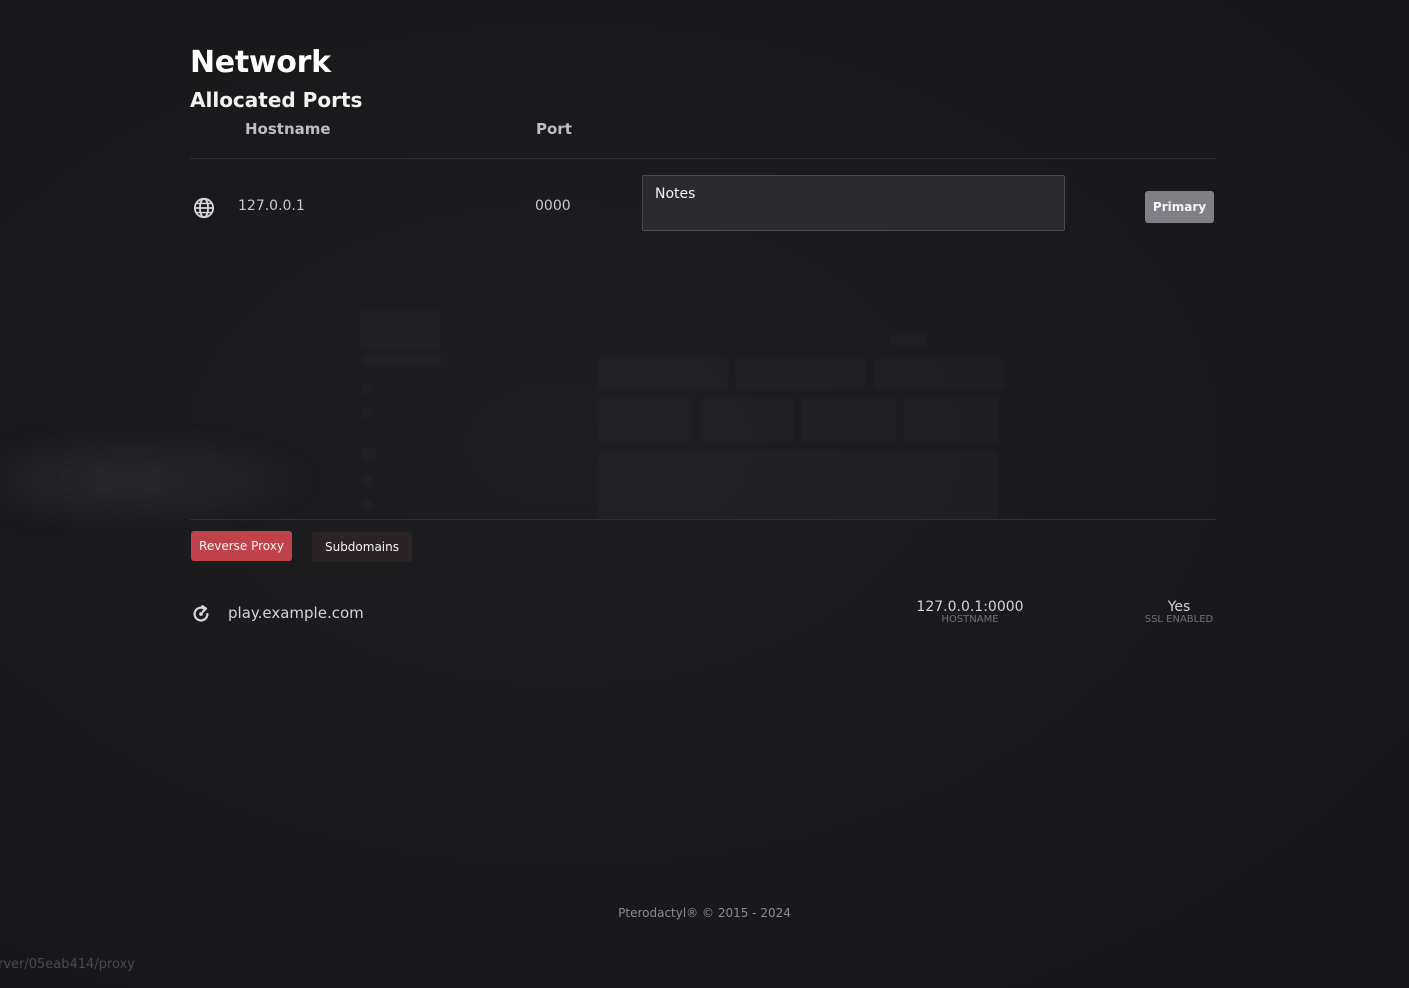  I want to click on allocation-port: 0000, so click(553, 206).